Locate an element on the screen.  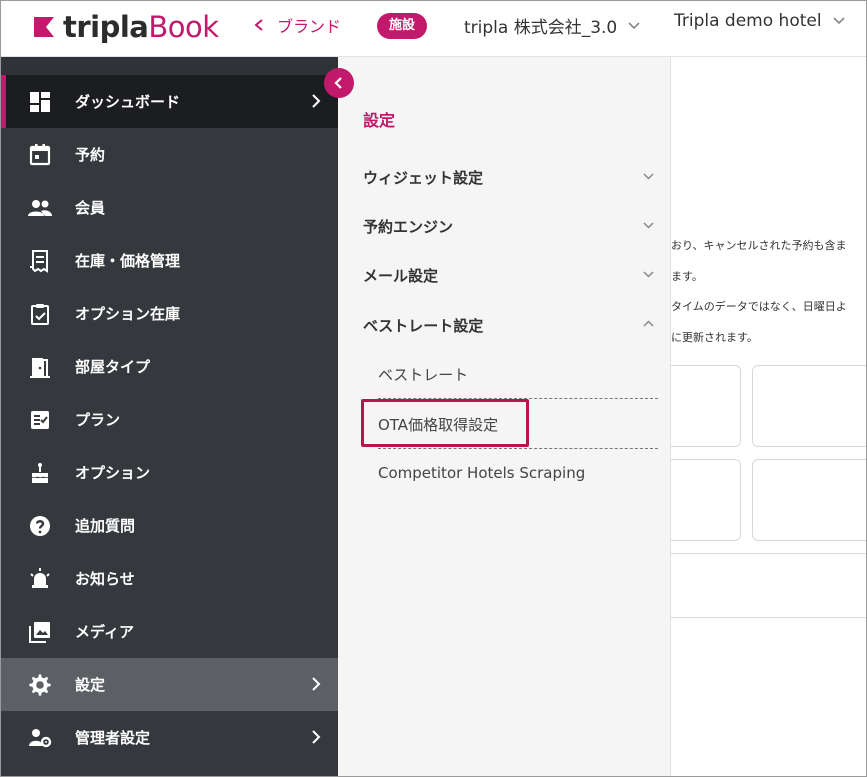
sidebar-item-plans: プラン is located at coordinates (169, 419).